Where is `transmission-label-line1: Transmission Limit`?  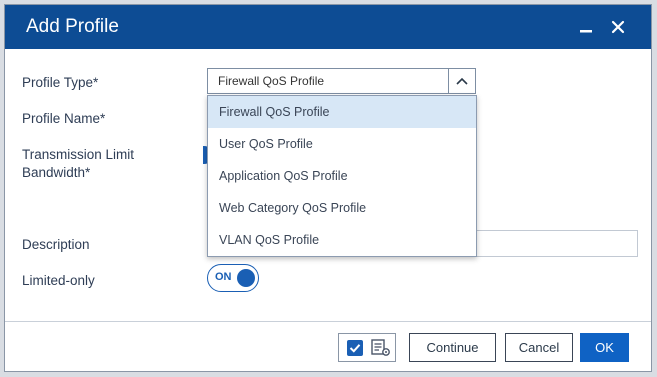 transmission-label-line1: Transmission Limit is located at coordinates (78, 154).